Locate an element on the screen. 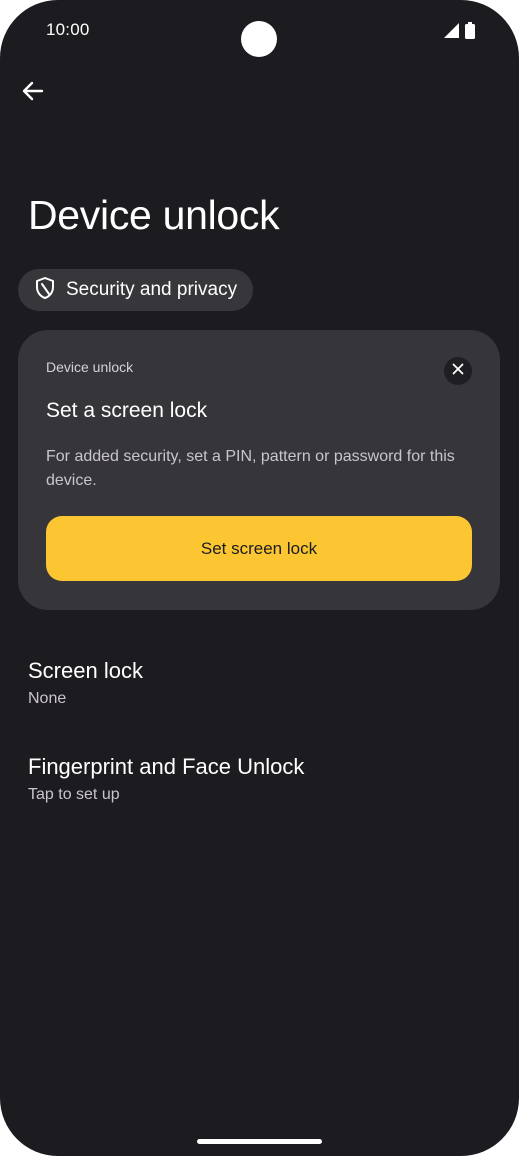 This screenshot has width=519, height=1156. status-icons is located at coordinates (459, 33).